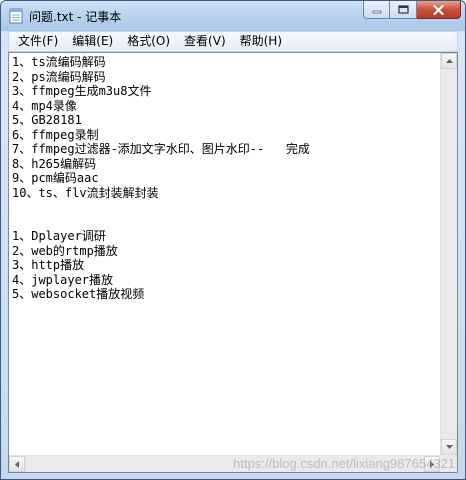 The height and width of the screenshot is (480, 466). I want to click on close-icon, so click(438, 9).